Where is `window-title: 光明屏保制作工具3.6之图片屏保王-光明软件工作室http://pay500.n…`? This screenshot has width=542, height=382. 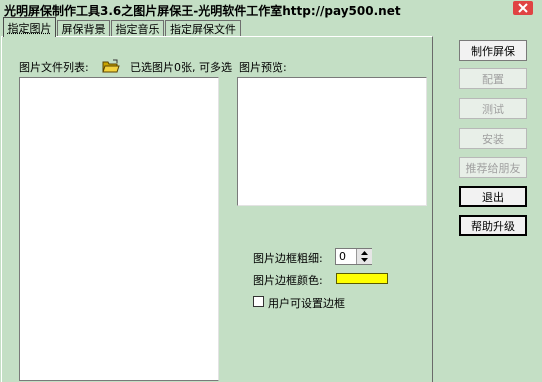
window-title: 光明屏保制作工具3.6之图片屏保王-光明软件工作室http://pay500.n… is located at coordinates (202, 10).